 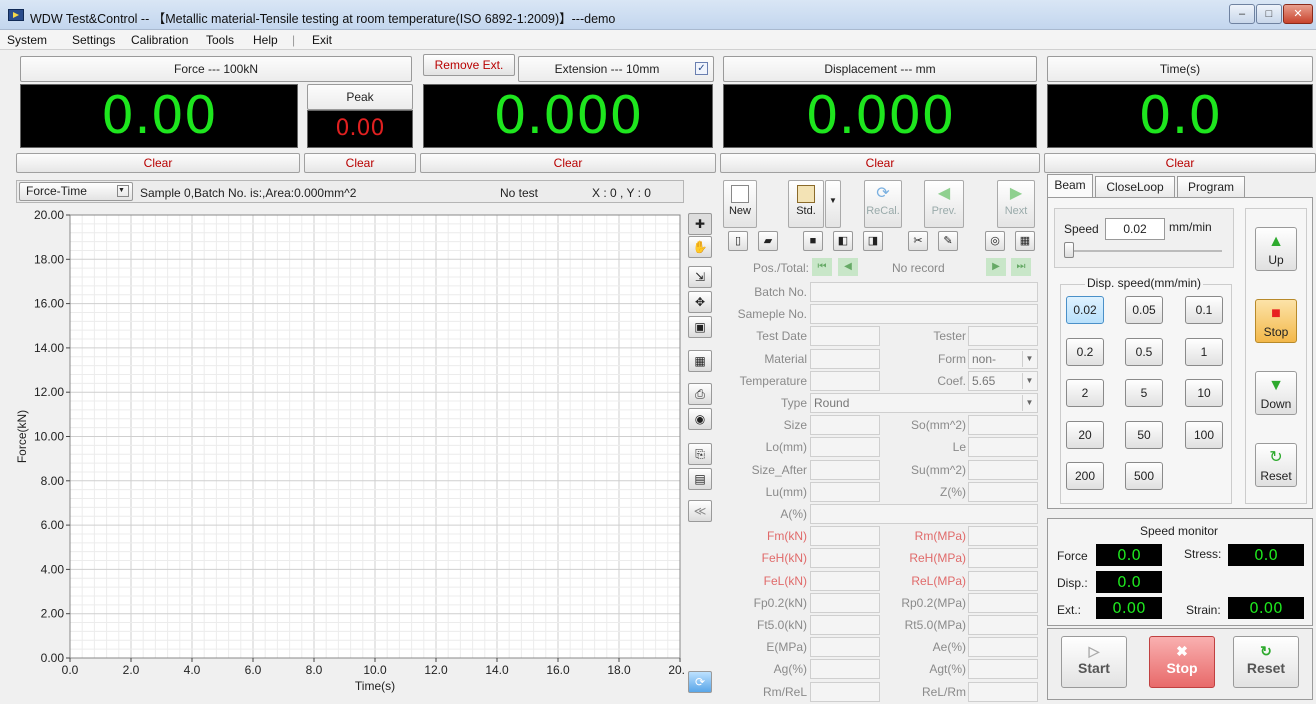 I want to click on pan-hand-icon: ✋, so click(x=700, y=247).